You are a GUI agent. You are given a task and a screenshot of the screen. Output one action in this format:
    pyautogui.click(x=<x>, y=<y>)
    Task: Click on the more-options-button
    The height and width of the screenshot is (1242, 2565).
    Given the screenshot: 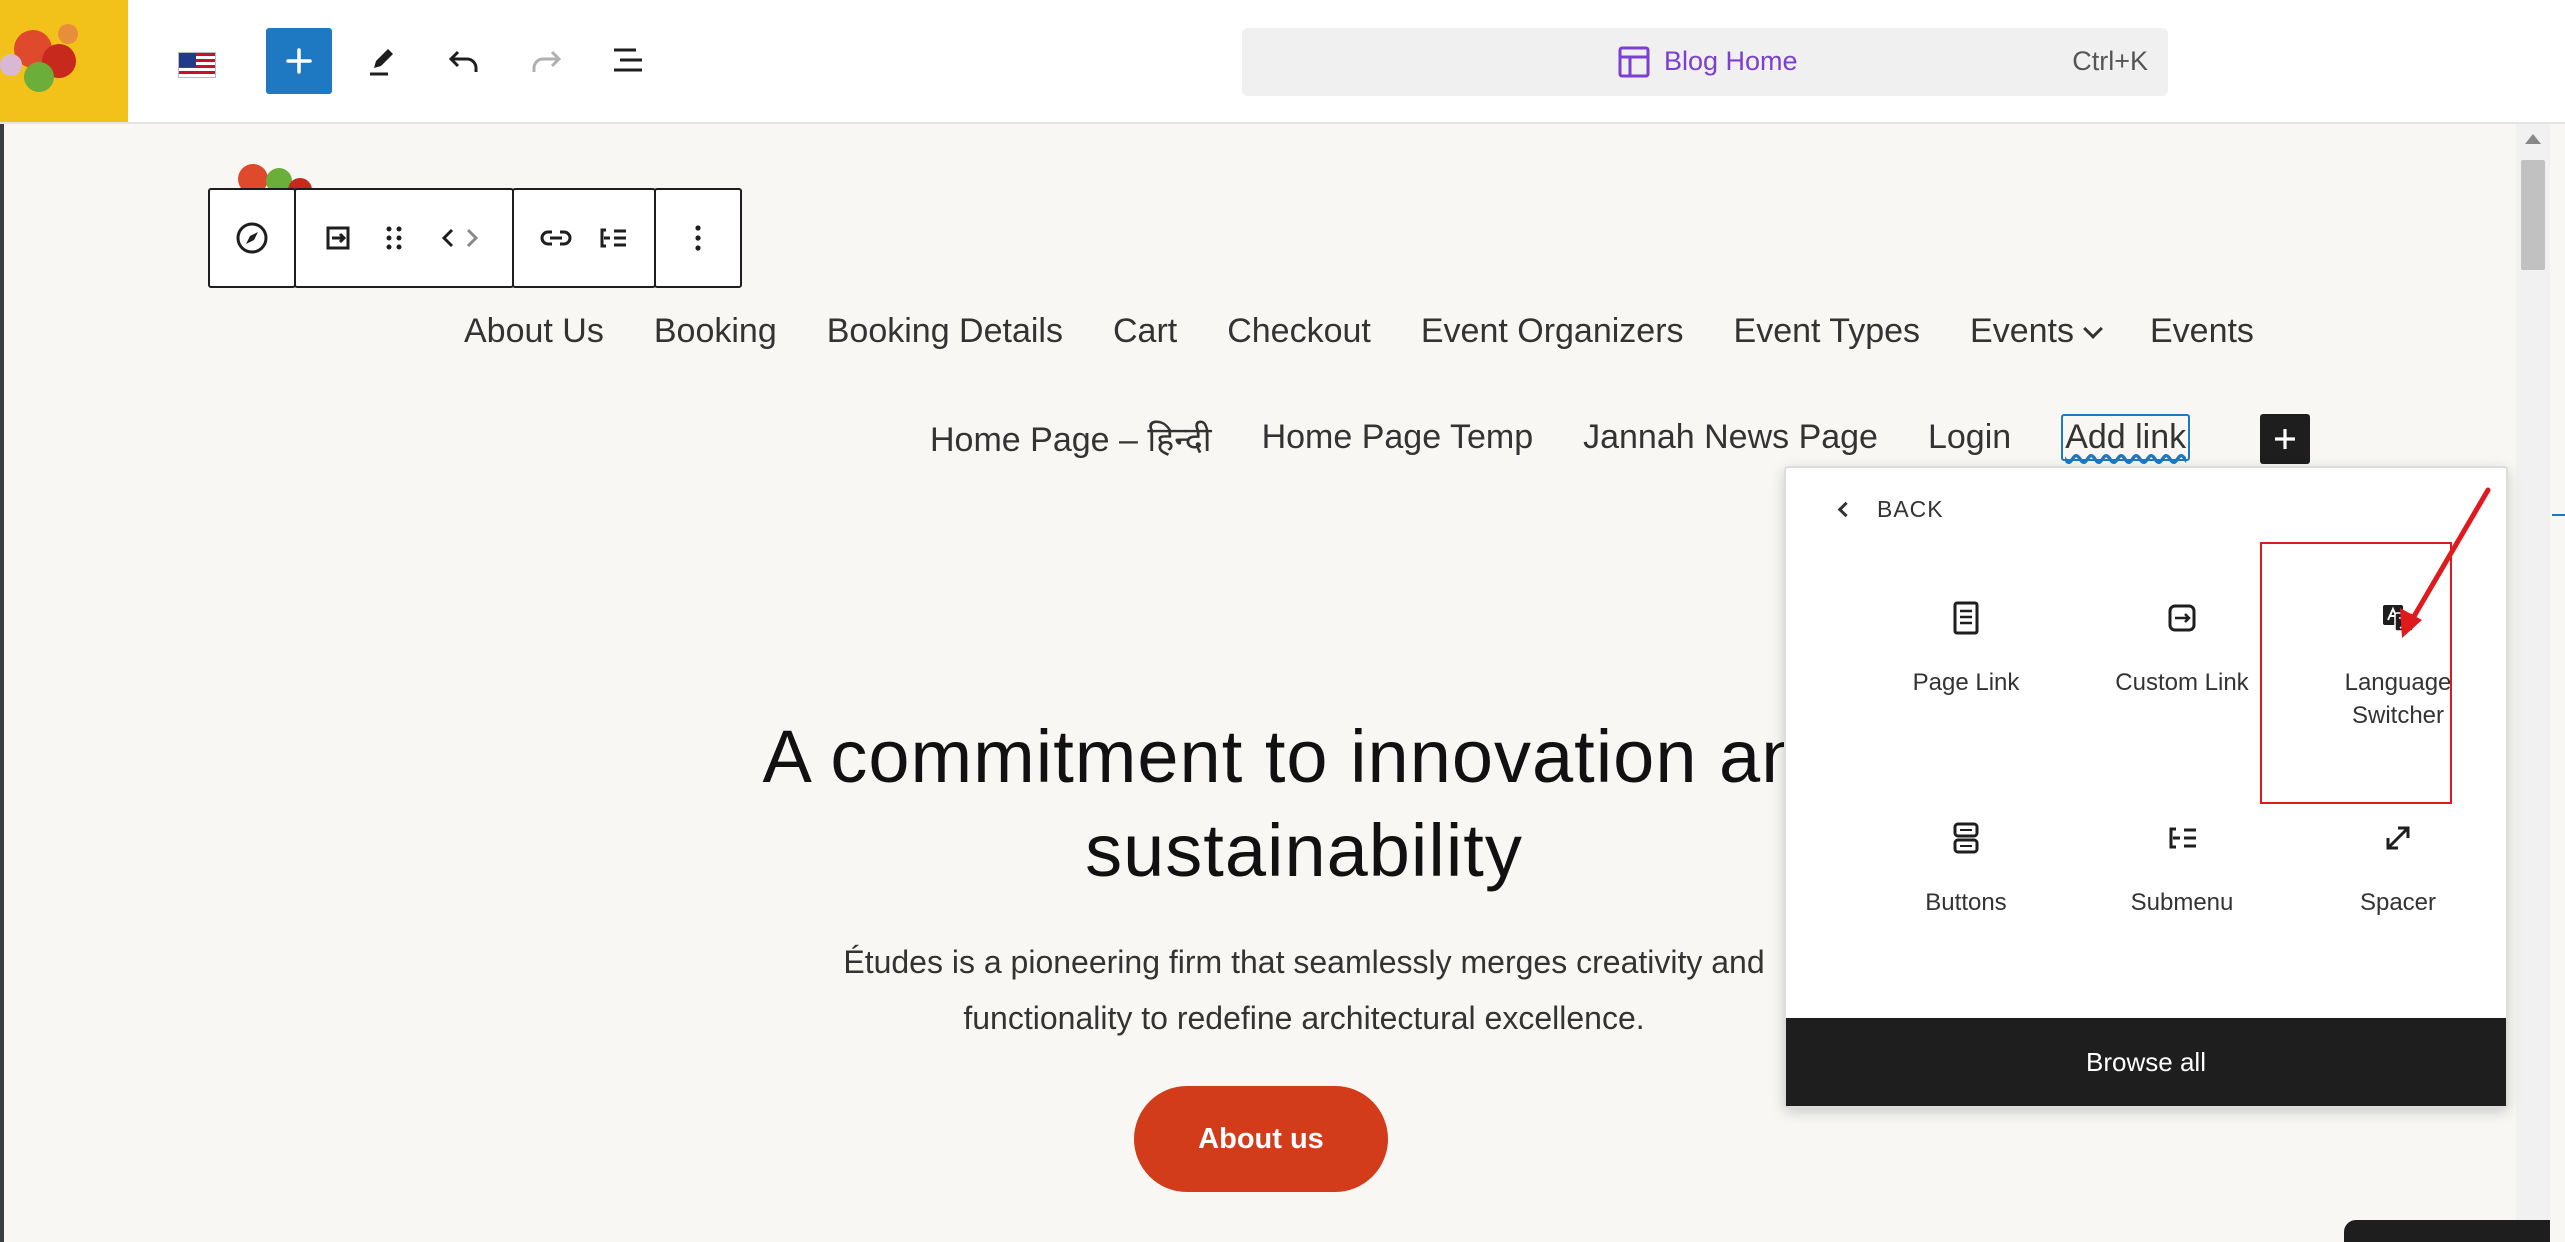 What is the action you would take?
    pyautogui.click(x=698, y=238)
    